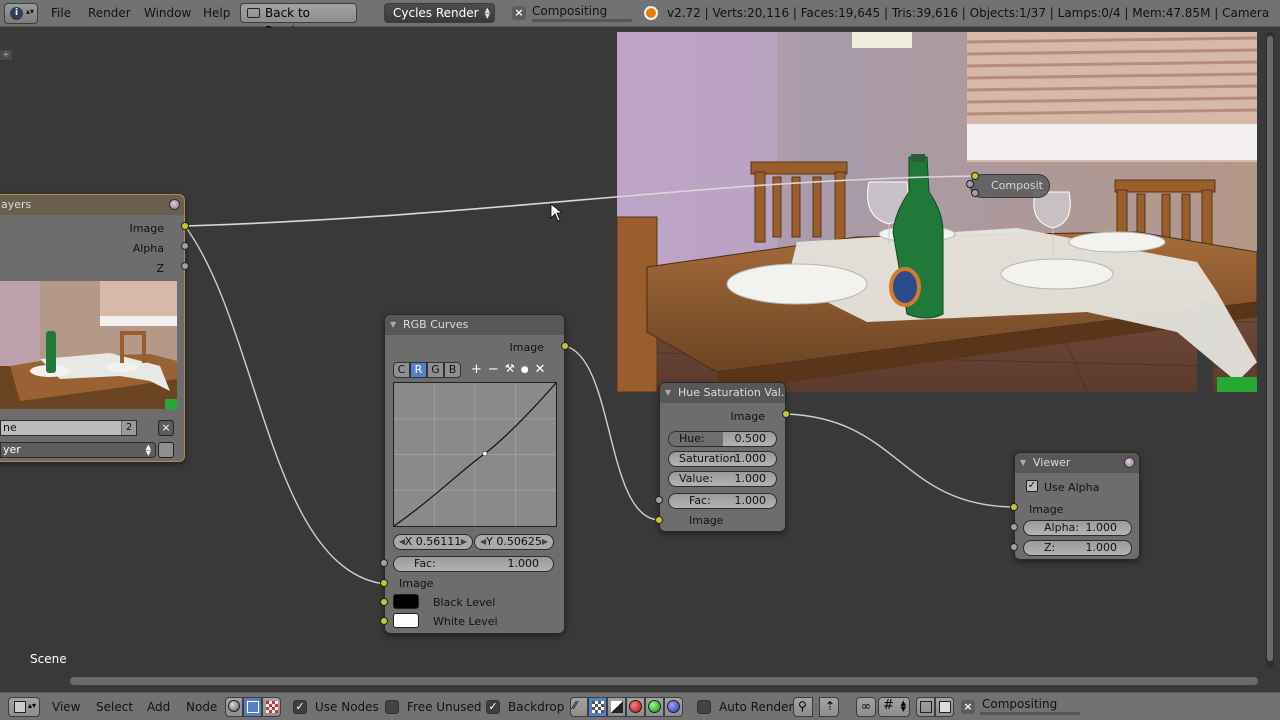  What do you see at coordinates (540, 370) in the screenshot?
I see `reset-x-icon: ✕` at bounding box center [540, 370].